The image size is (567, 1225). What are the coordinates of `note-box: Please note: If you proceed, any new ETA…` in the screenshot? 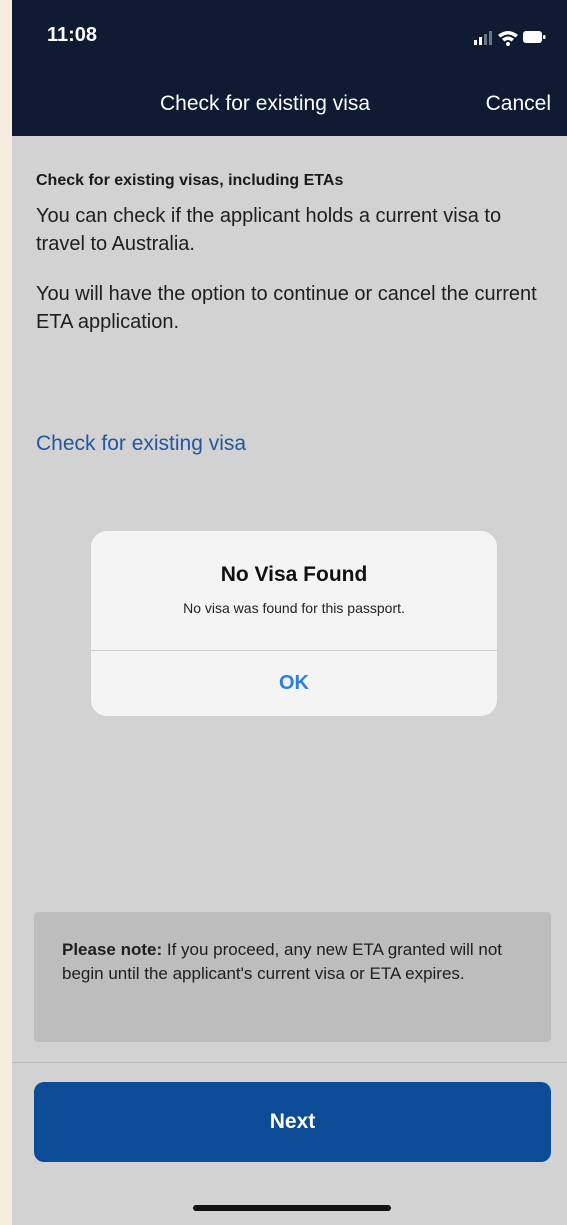 It's located at (292, 977).